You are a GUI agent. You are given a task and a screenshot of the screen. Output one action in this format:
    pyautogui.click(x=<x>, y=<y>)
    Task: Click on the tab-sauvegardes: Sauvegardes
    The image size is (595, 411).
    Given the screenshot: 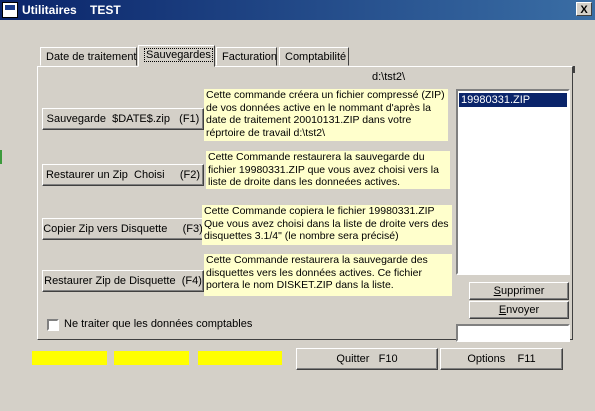 What is the action you would take?
    pyautogui.click(x=176, y=56)
    